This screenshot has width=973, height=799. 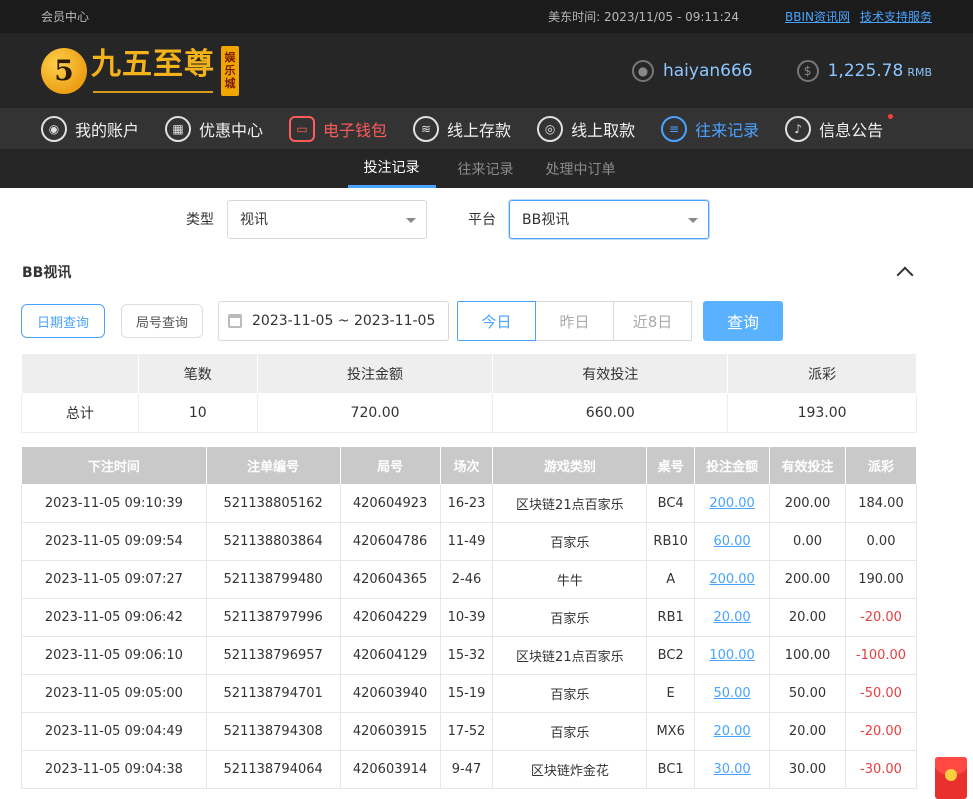 I want to click on tab-transactions: 往来记录, so click(x=486, y=168).